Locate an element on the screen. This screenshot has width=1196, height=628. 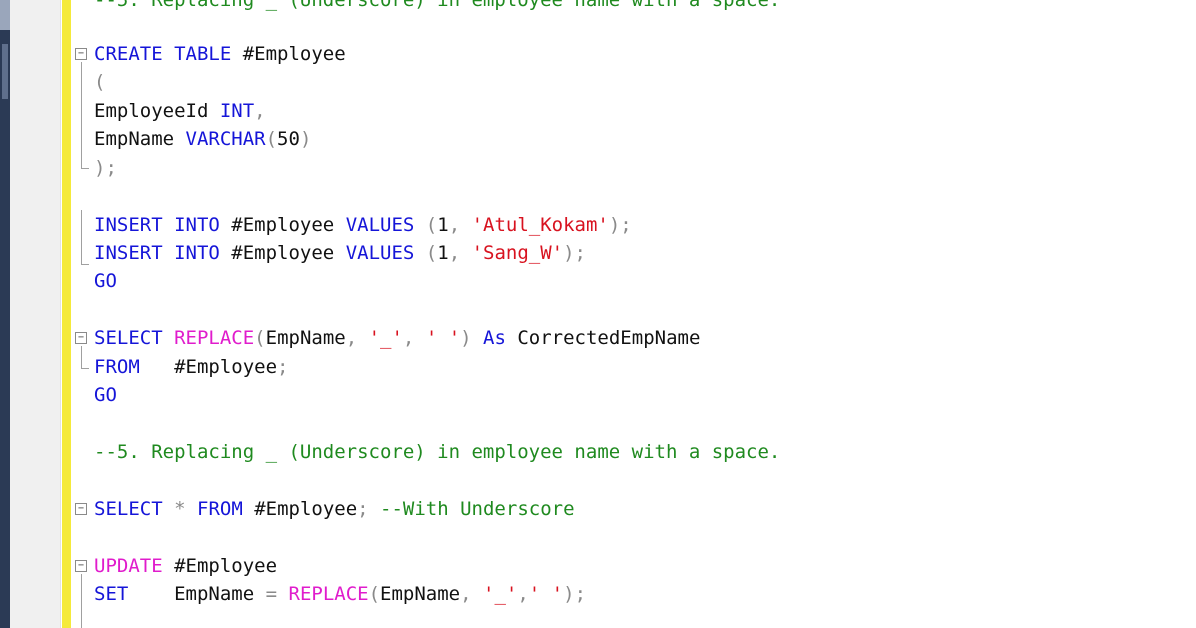
code-token: ) is located at coordinates (305, 139).